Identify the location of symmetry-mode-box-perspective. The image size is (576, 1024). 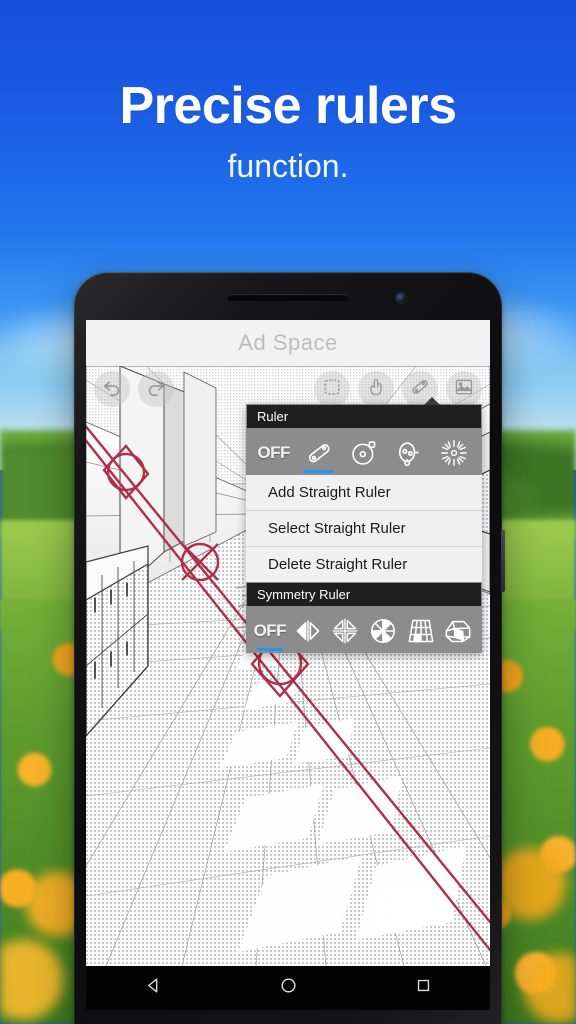
(458, 630).